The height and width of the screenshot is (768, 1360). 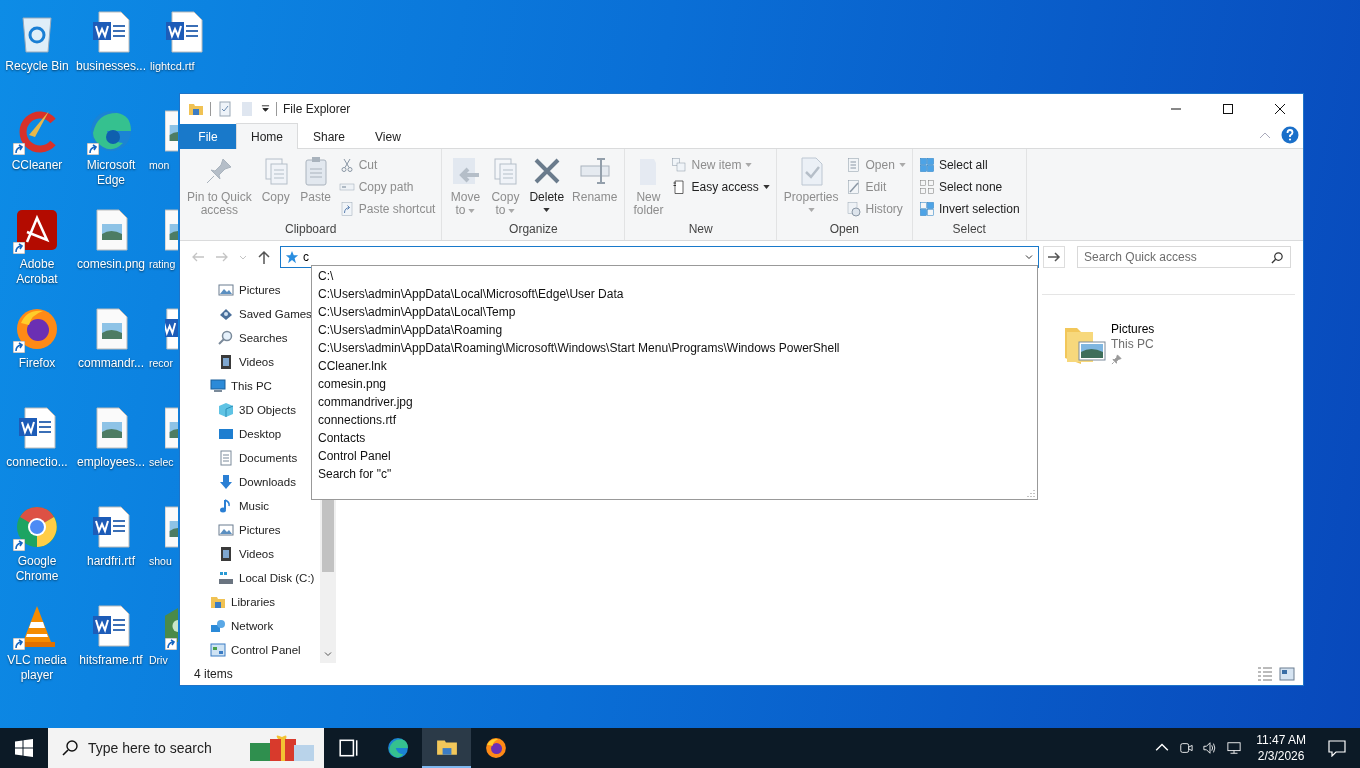 What do you see at coordinates (1133, 344) in the screenshot?
I see `folder-location: This PC` at bounding box center [1133, 344].